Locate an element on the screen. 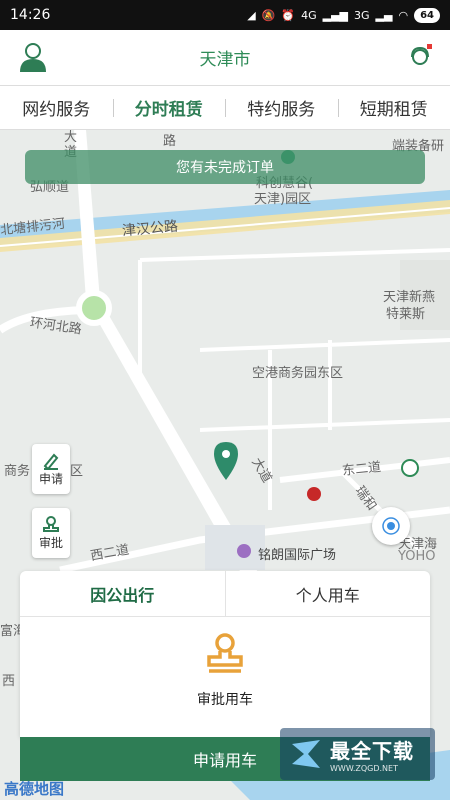 The width and height of the screenshot is (450, 800). map-label-yoho: YOHO is located at coordinates (417, 556).